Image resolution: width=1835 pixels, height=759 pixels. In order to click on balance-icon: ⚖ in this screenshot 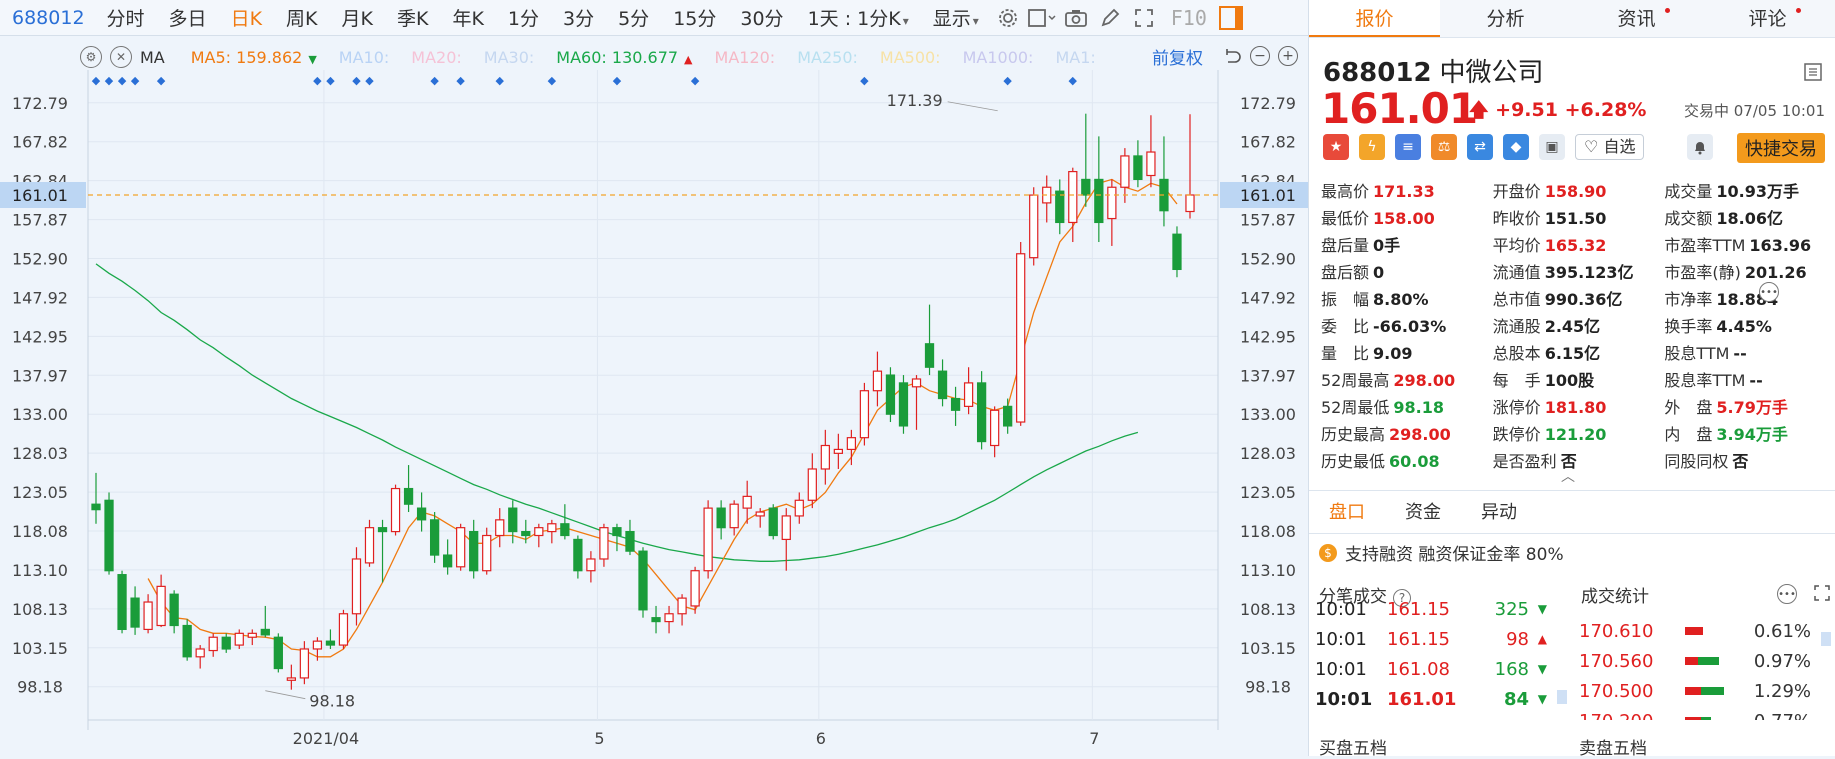, I will do `click(1444, 147)`.